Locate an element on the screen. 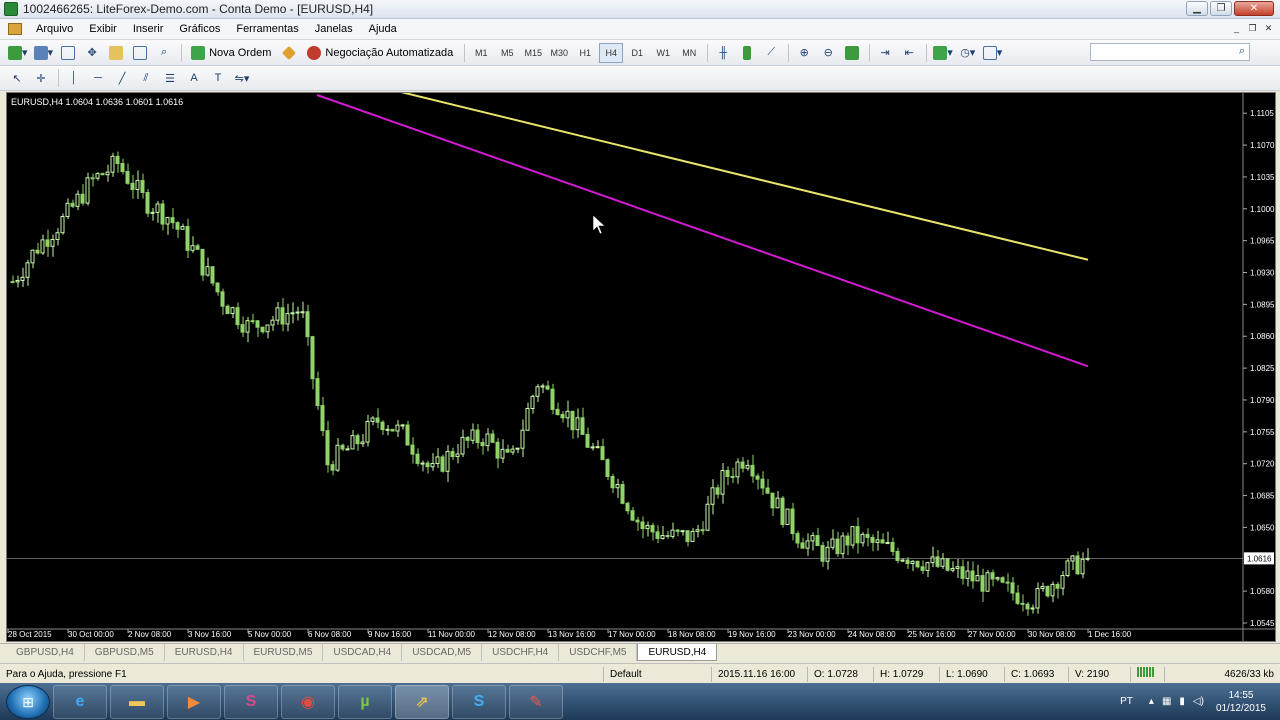  cursor-tool: ↖ is located at coordinates (17, 78).